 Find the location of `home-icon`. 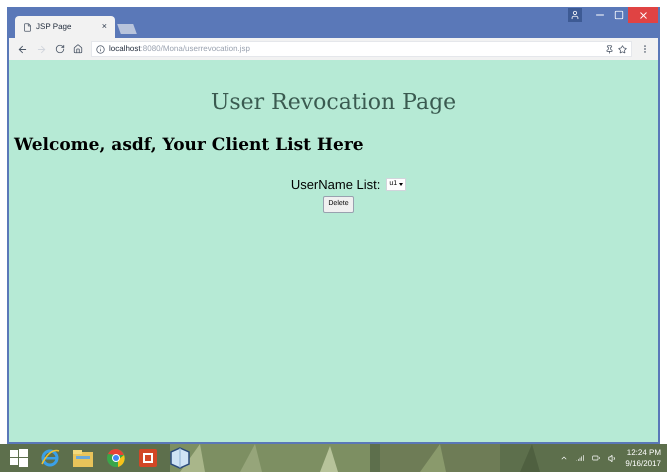

home-icon is located at coordinates (78, 49).